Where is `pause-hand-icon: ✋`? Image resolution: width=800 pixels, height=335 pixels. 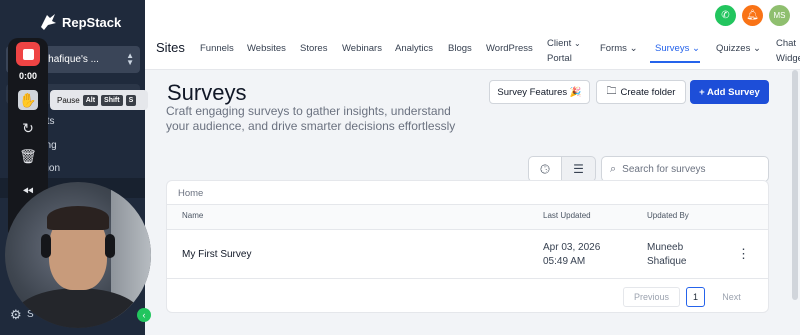
pause-hand-icon: ✋ is located at coordinates (28, 99).